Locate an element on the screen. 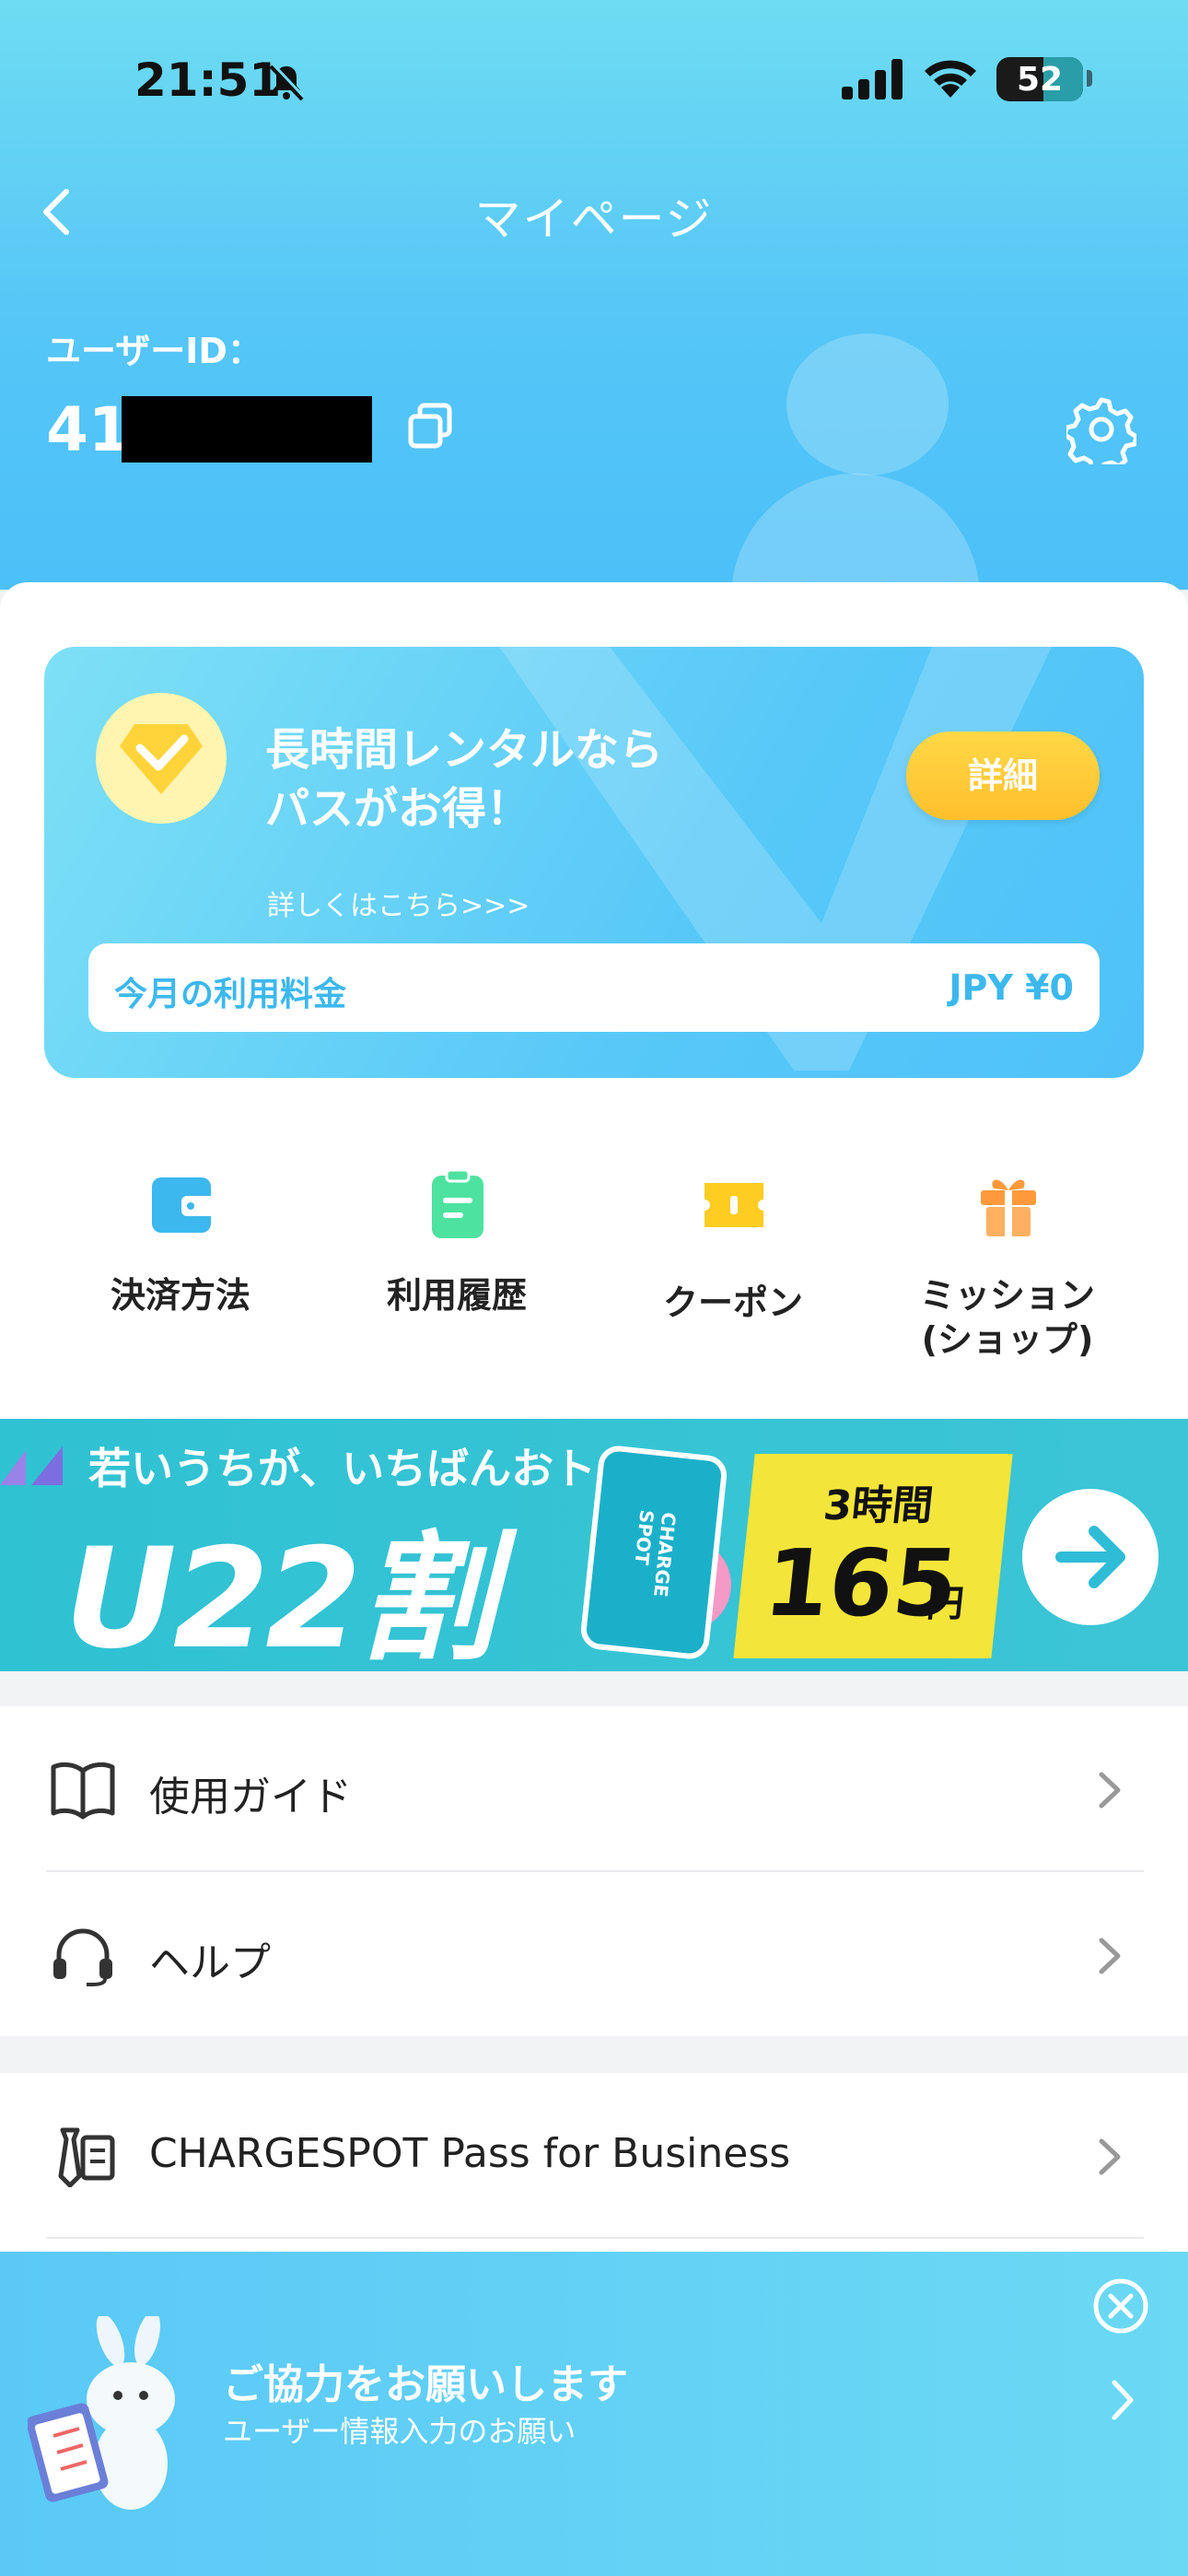 The width and height of the screenshot is (1188, 2576). banner-arrow-button is located at coordinates (1091, 1557).